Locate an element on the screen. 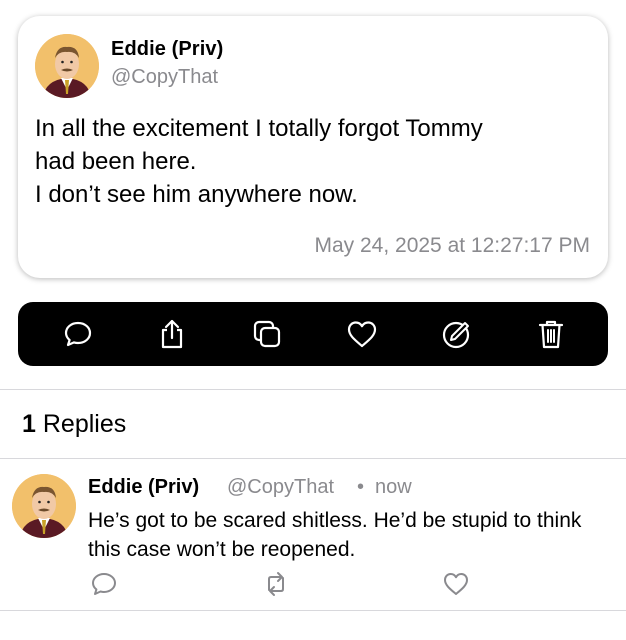 Image resolution: width=626 pixels, height=640 pixels. reply-like-button is located at coordinates (456, 584).